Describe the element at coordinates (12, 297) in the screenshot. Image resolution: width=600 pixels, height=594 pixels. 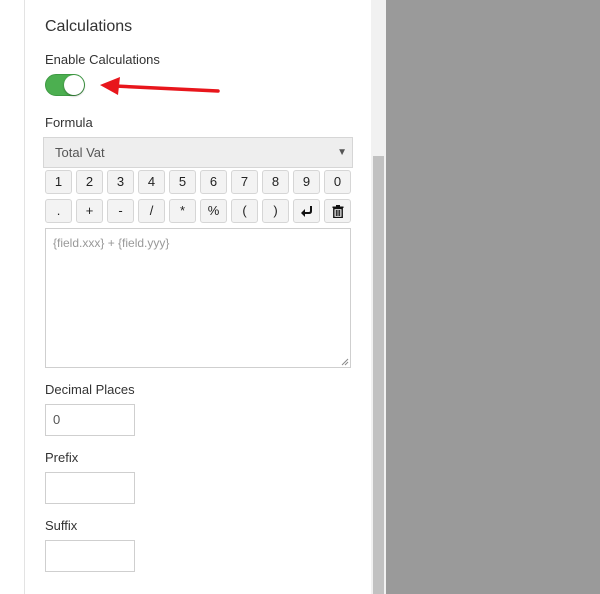
I see `left-gutter` at that location.